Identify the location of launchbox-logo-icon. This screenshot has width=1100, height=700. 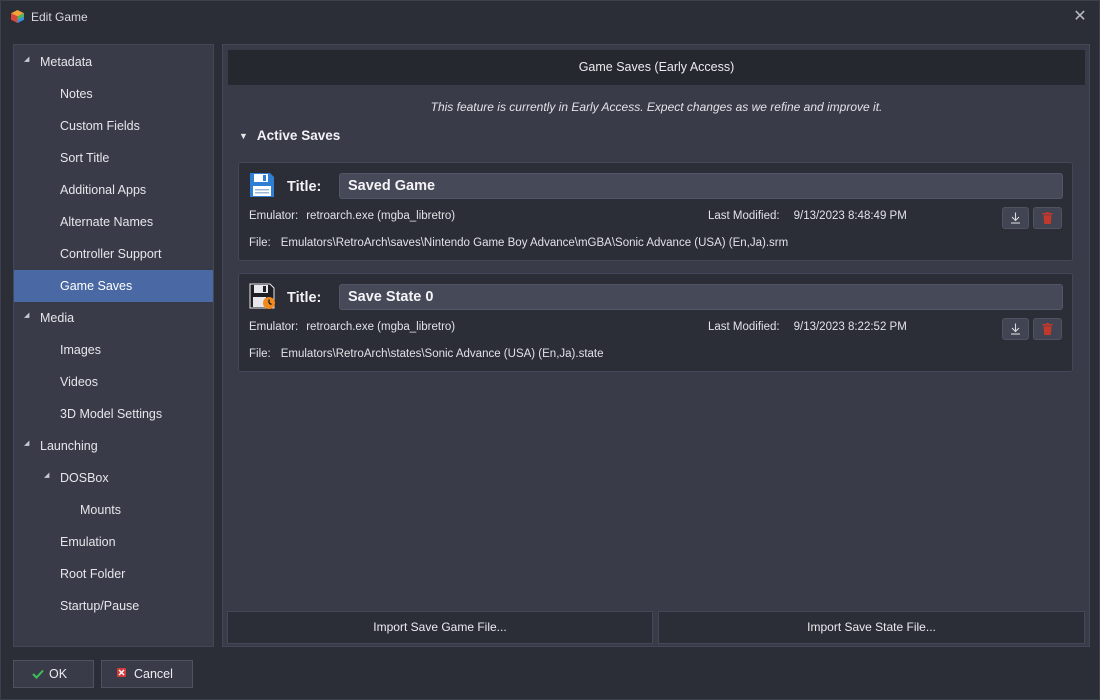
(17, 16).